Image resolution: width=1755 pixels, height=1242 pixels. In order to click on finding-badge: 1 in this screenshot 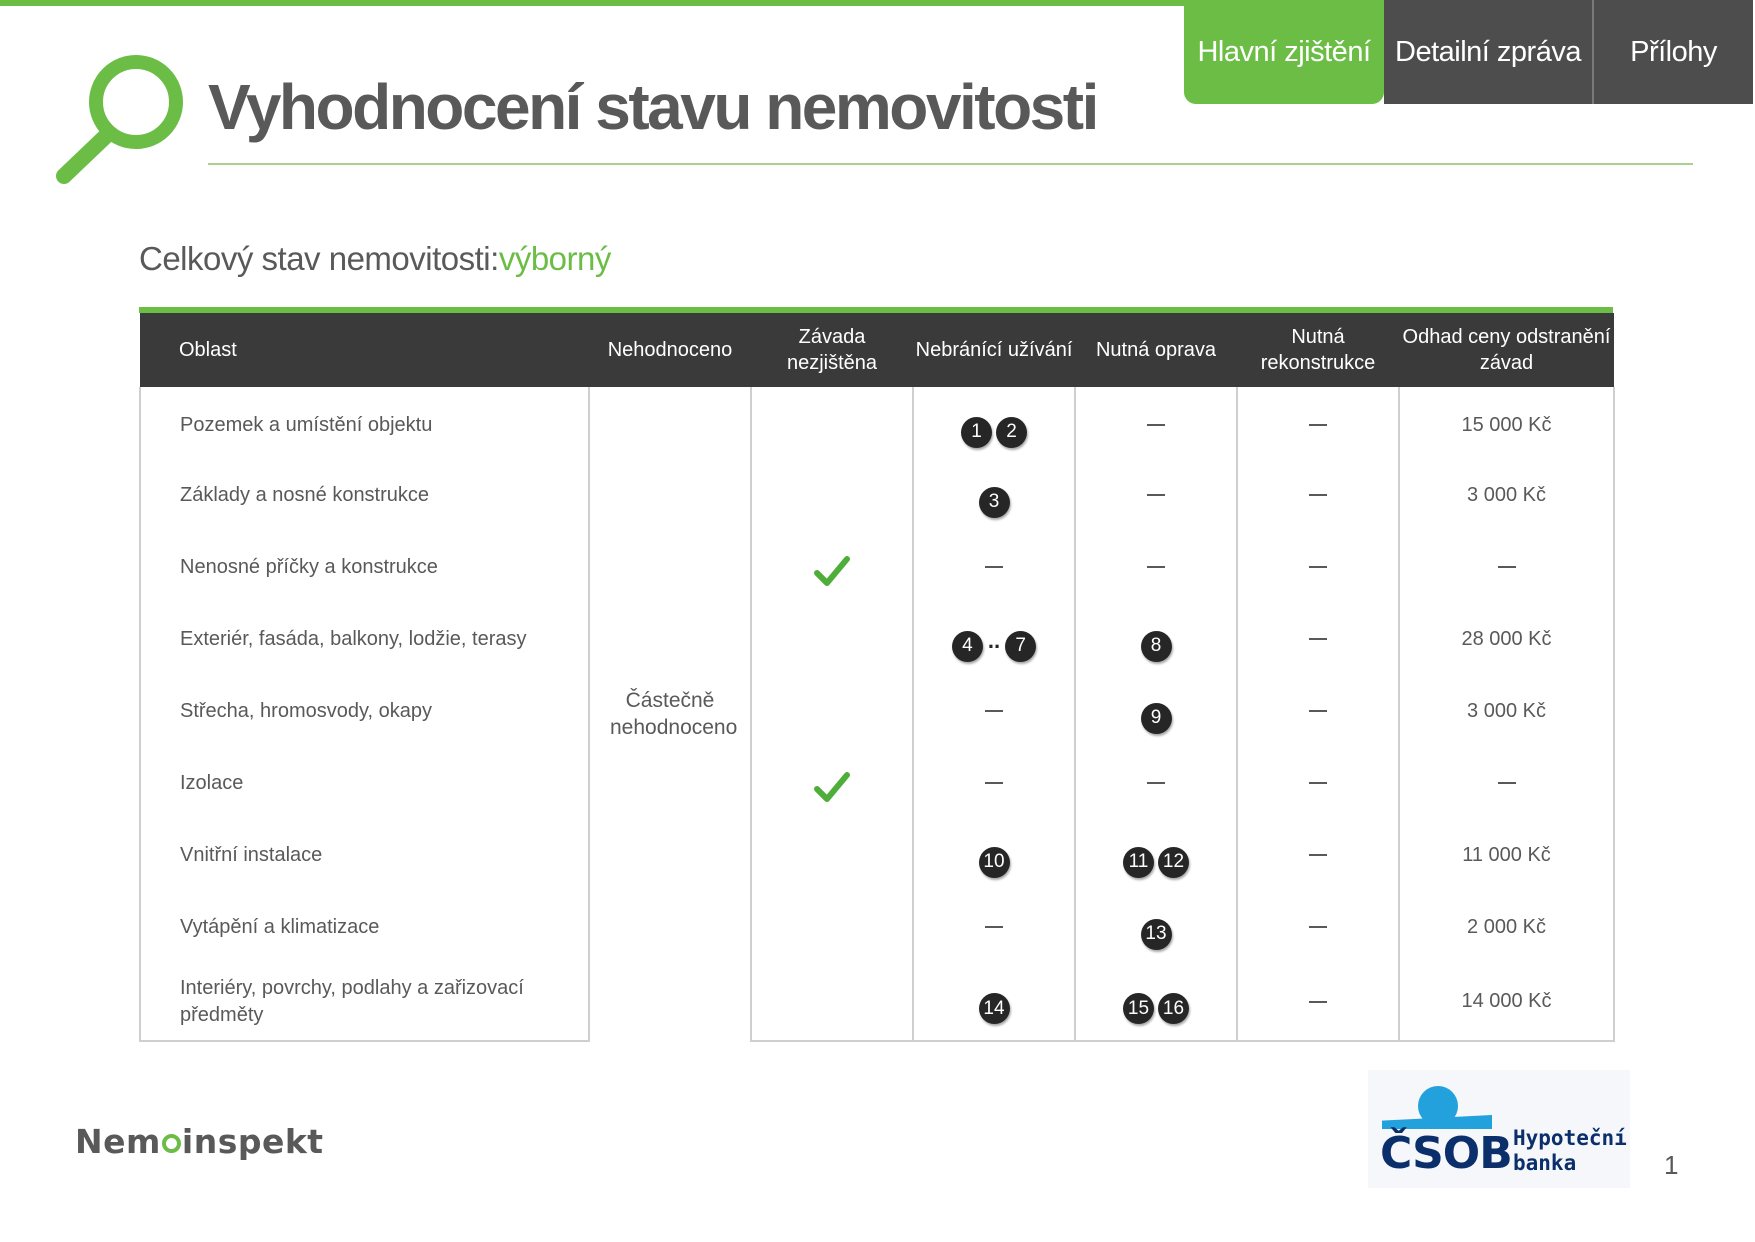, I will do `click(976, 432)`.